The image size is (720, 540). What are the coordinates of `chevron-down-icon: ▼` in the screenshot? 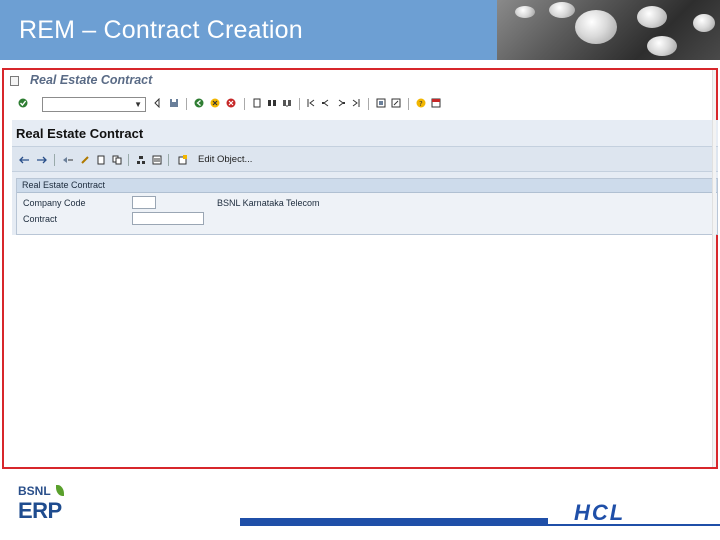 It's located at (138, 105).